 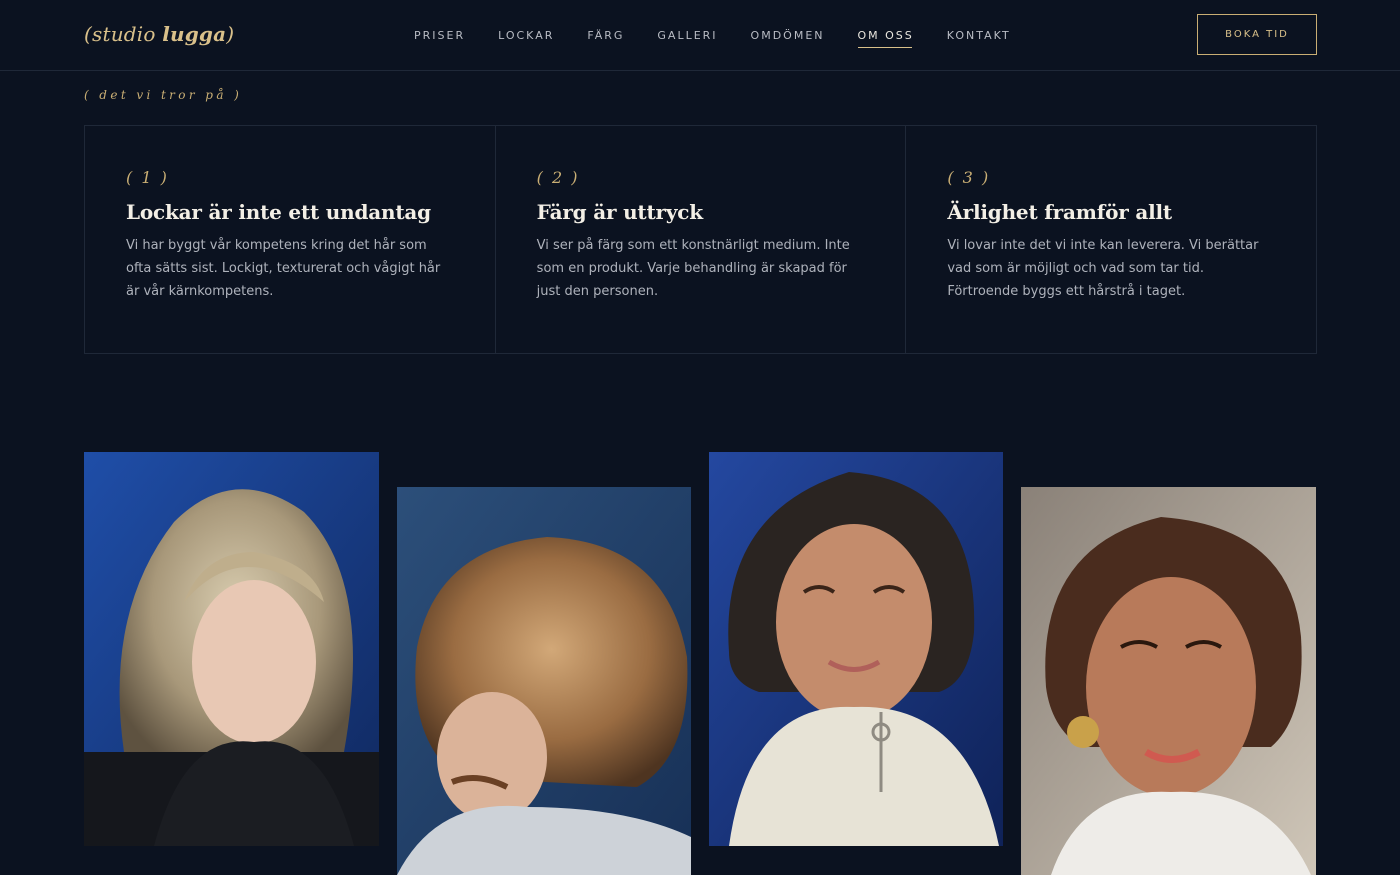 I want to click on nav-item-priser: PRISER, so click(x=439, y=38).